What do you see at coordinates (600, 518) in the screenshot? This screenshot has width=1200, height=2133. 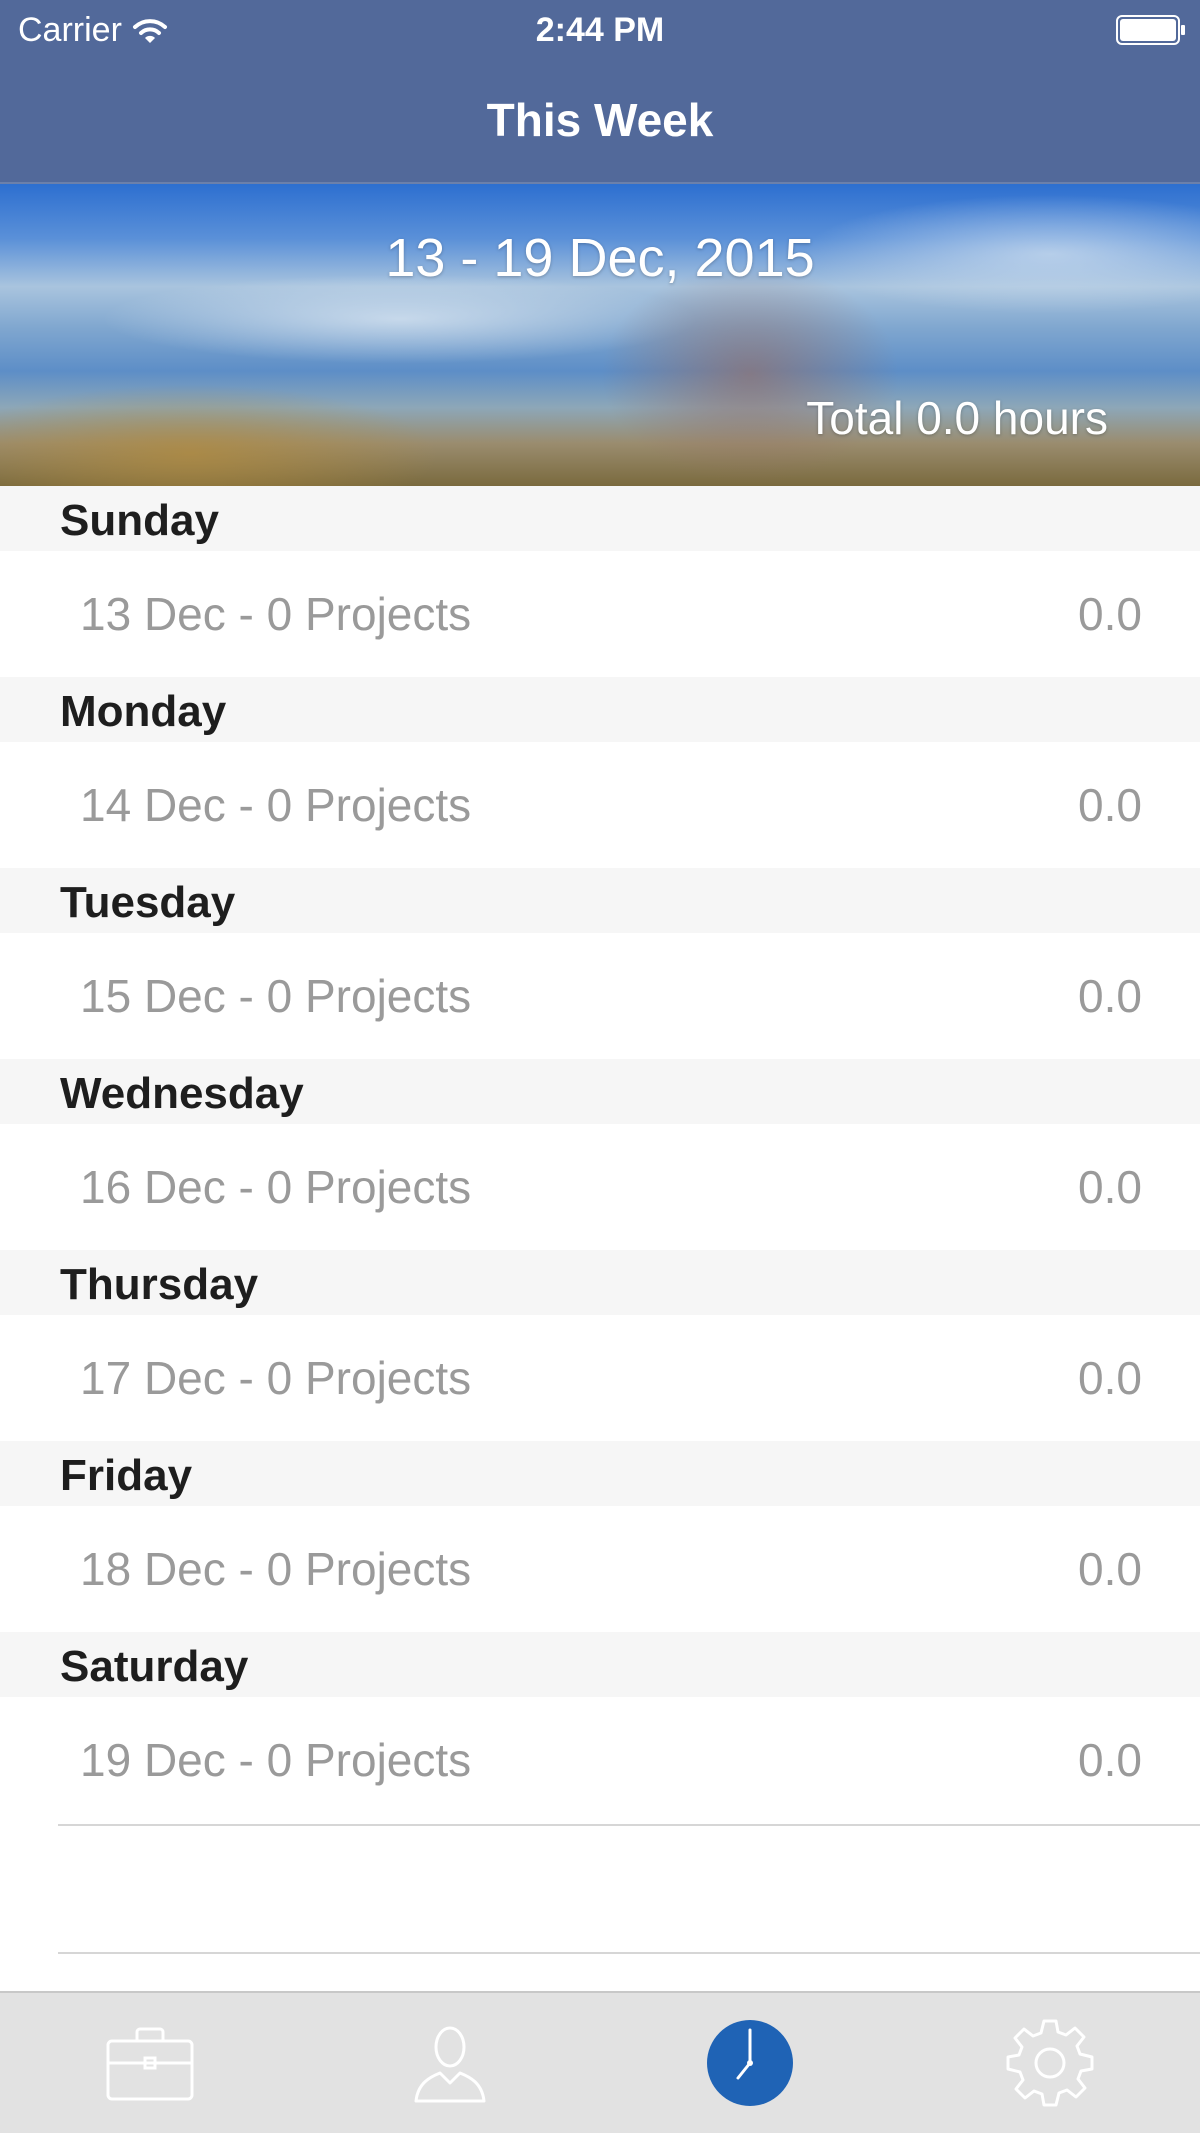 I see `day-header-sunday: Sunday` at bounding box center [600, 518].